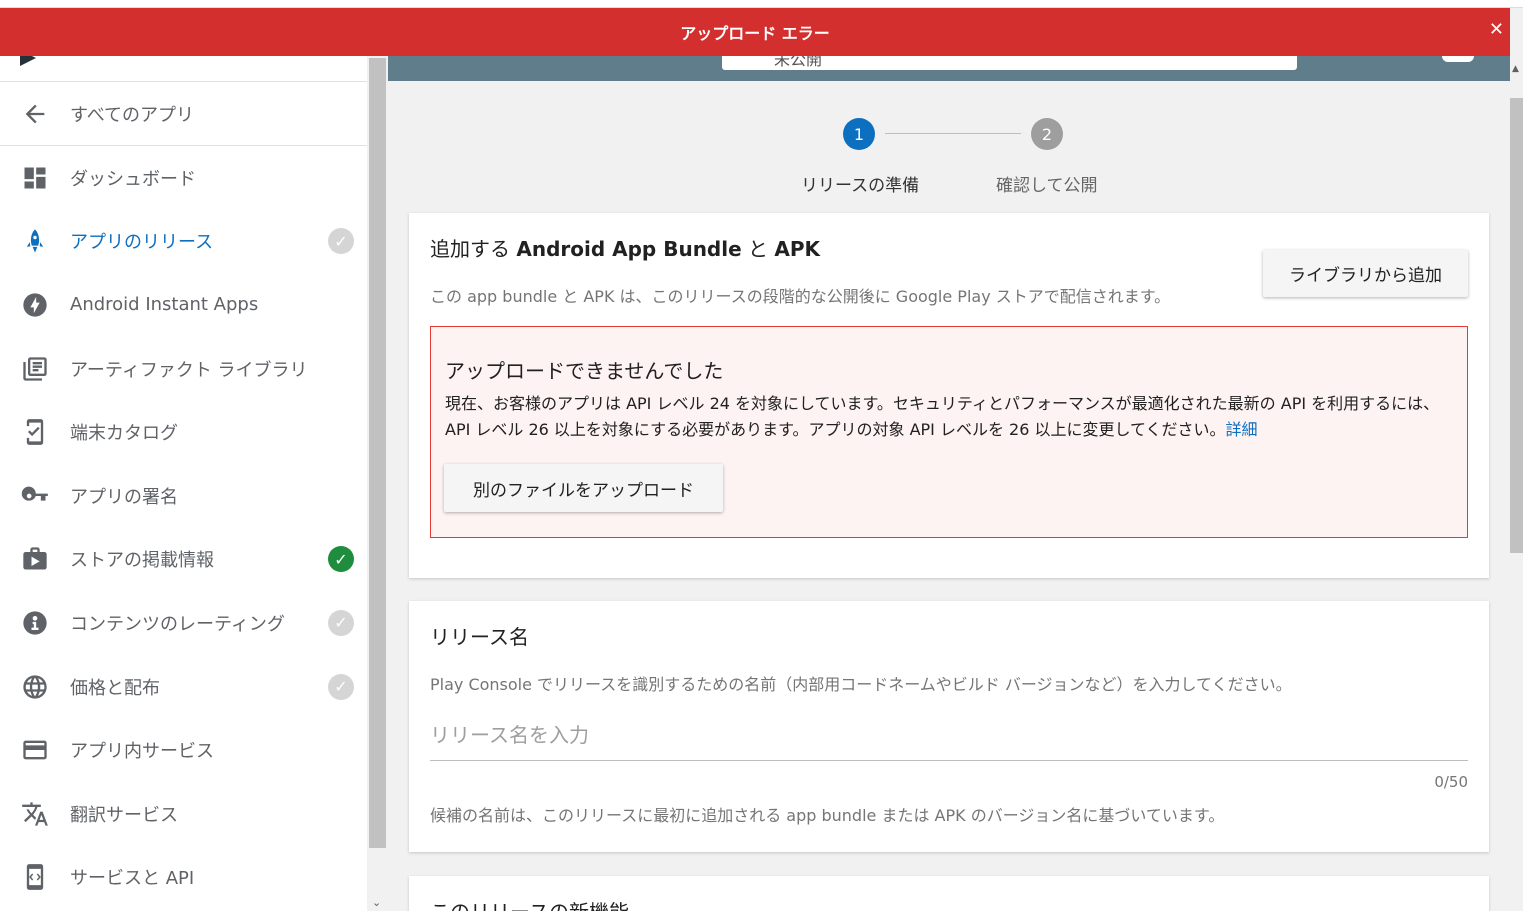 The height and width of the screenshot is (911, 1523). I want to click on scroll-up-arrow-icon: ▲, so click(1515, 69).